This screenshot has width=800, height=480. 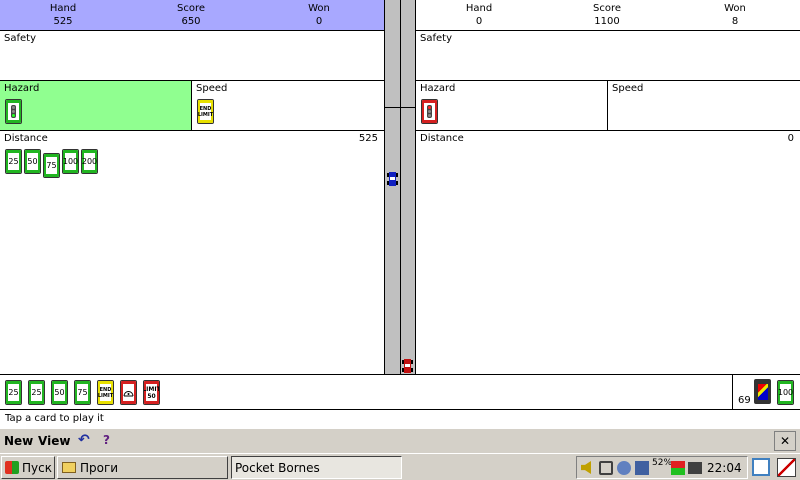 I want to click on stop-light-icon, so click(x=429, y=111).